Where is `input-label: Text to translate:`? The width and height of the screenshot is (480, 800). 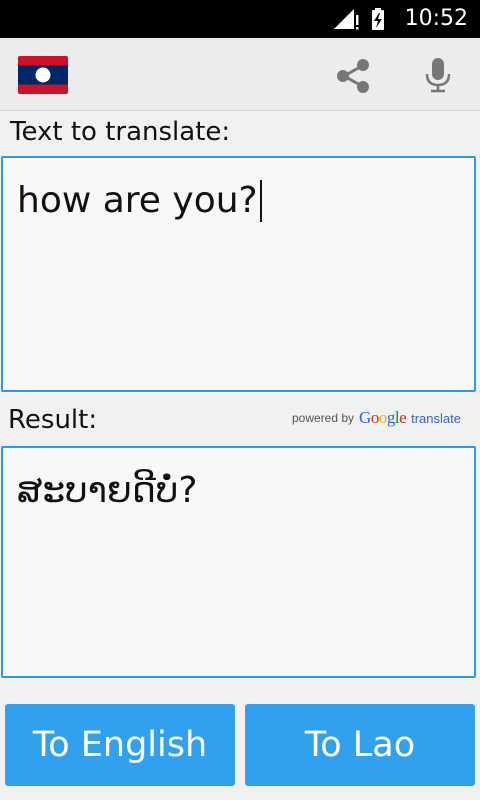
input-label: Text to translate: is located at coordinates (120, 132).